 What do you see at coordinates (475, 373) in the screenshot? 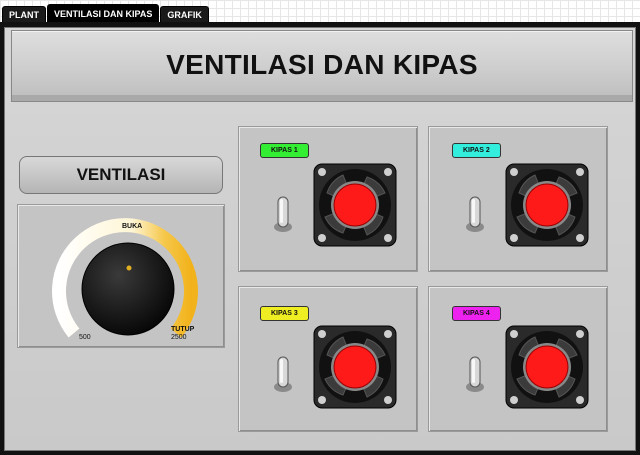
I see `fan-4-switch` at bounding box center [475, 373].